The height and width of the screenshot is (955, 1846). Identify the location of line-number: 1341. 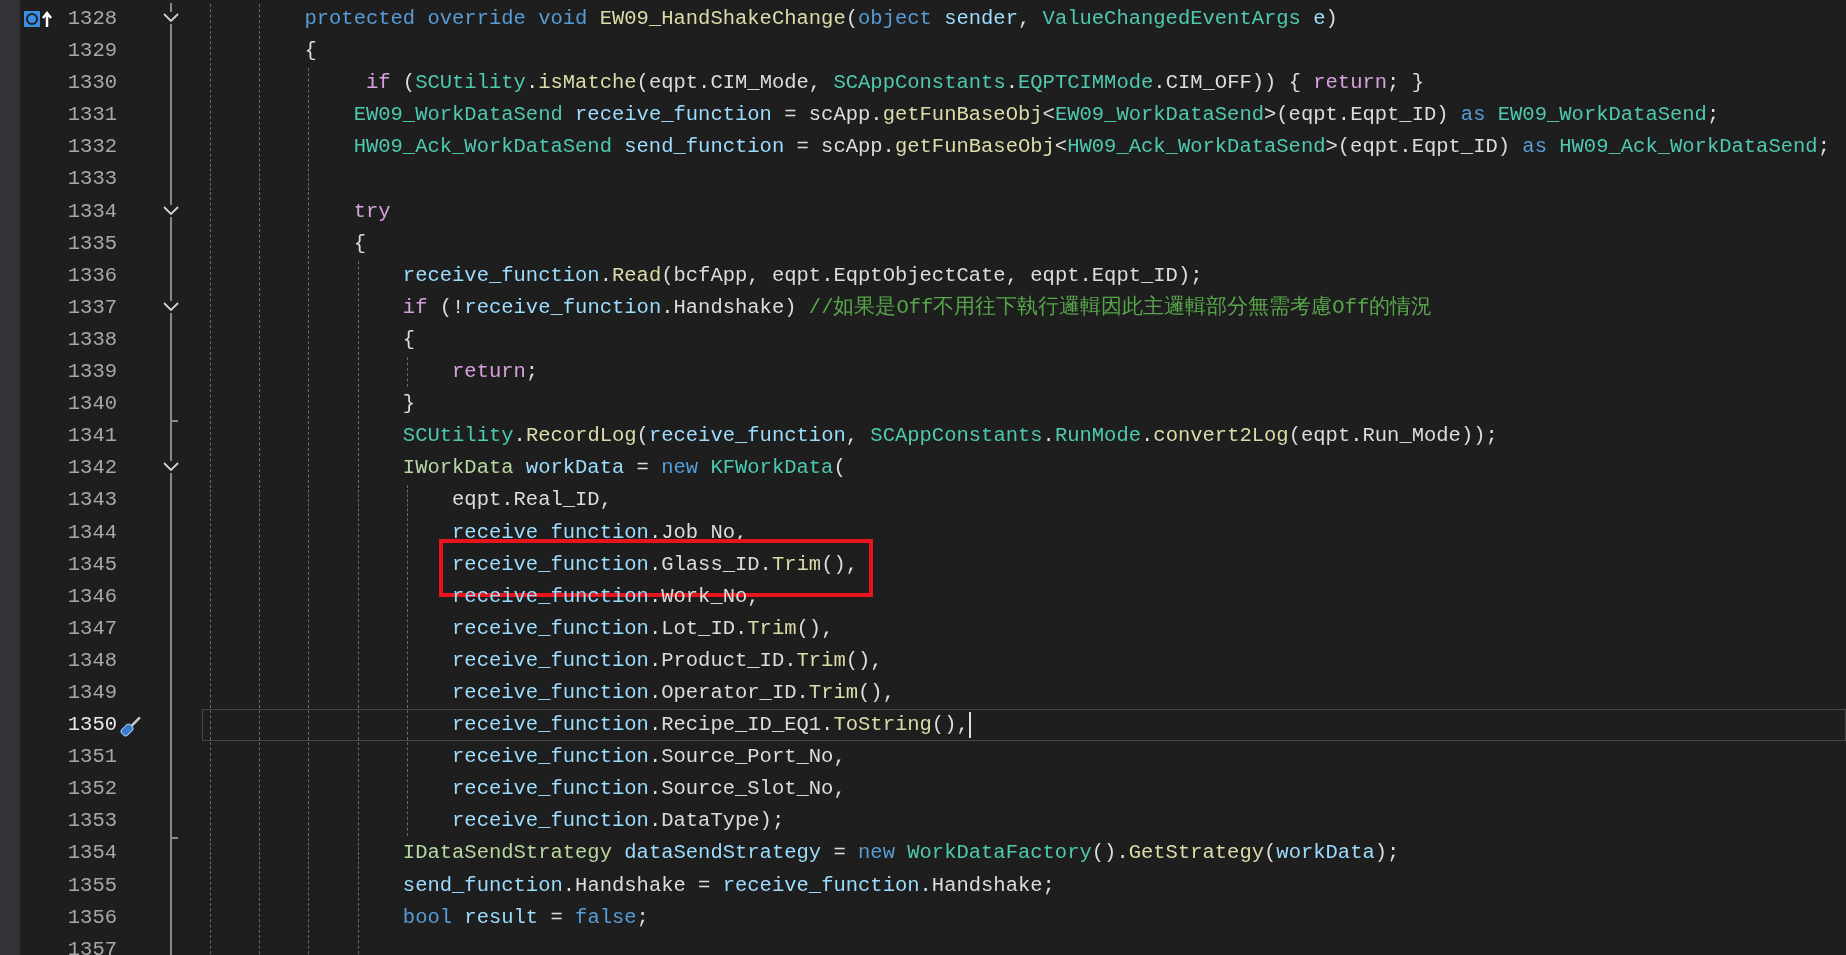
(91, 436).